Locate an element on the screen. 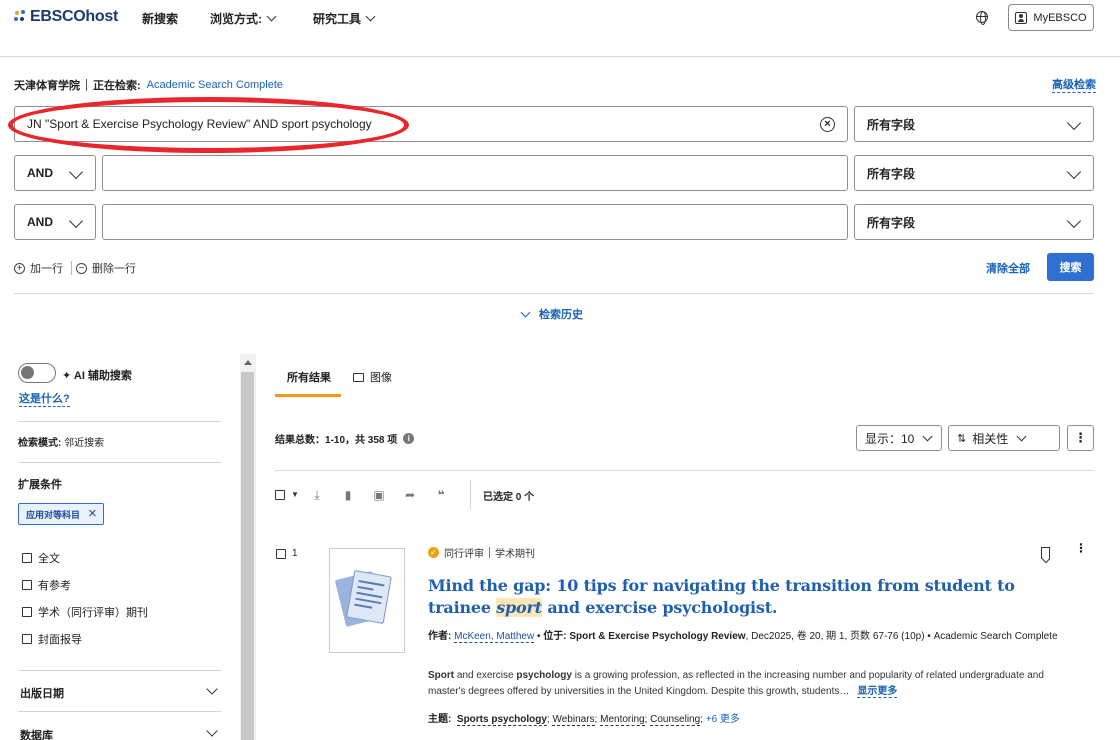 This screenshot has width=1120, height=740. scrollbar-thumb is located at coordinates (247, 556).